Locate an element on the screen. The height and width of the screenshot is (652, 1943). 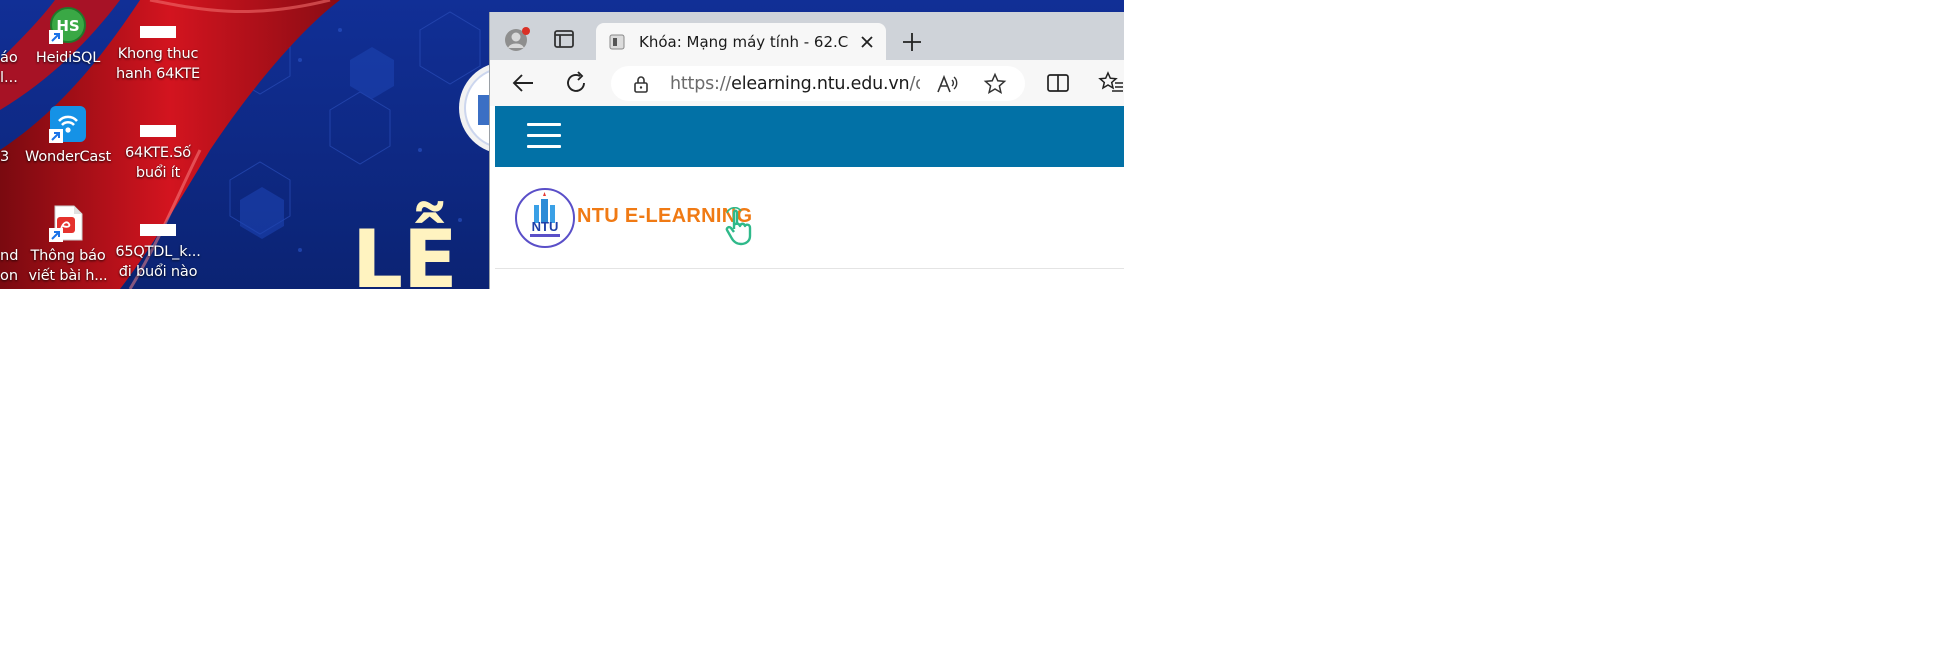
desktop-icon-65qtdl: 65QTDL_k... đi buổi nào is located at coordinates (158, 243).